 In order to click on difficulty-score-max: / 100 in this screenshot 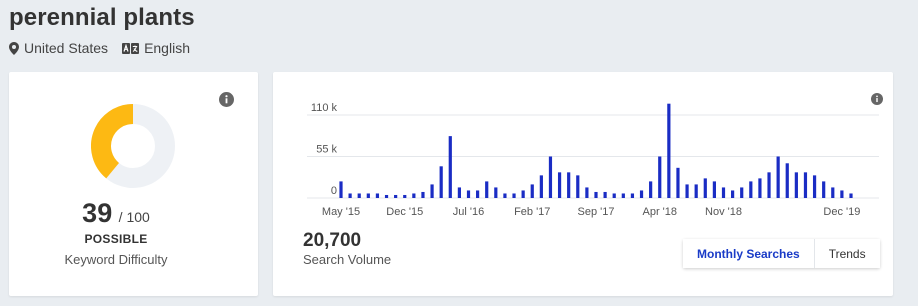, I will do `click(134, 217)`.